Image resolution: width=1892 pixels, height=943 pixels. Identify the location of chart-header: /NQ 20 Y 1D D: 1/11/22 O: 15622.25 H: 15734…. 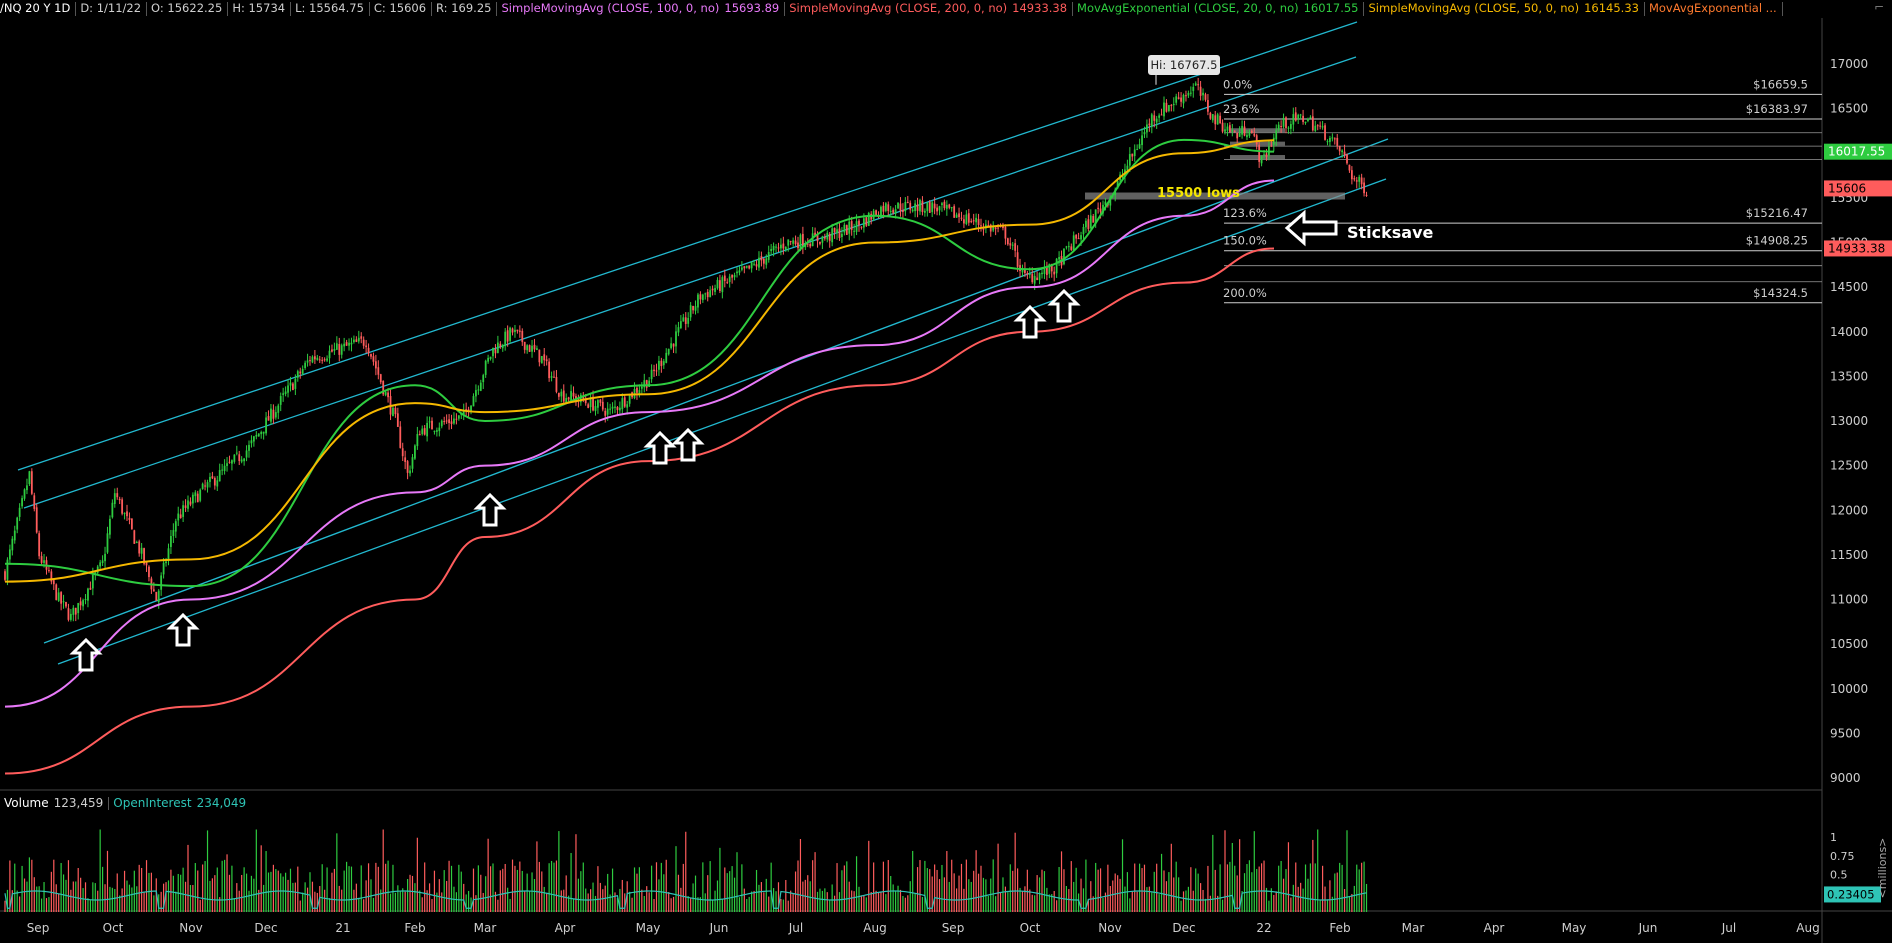
(946, 8).